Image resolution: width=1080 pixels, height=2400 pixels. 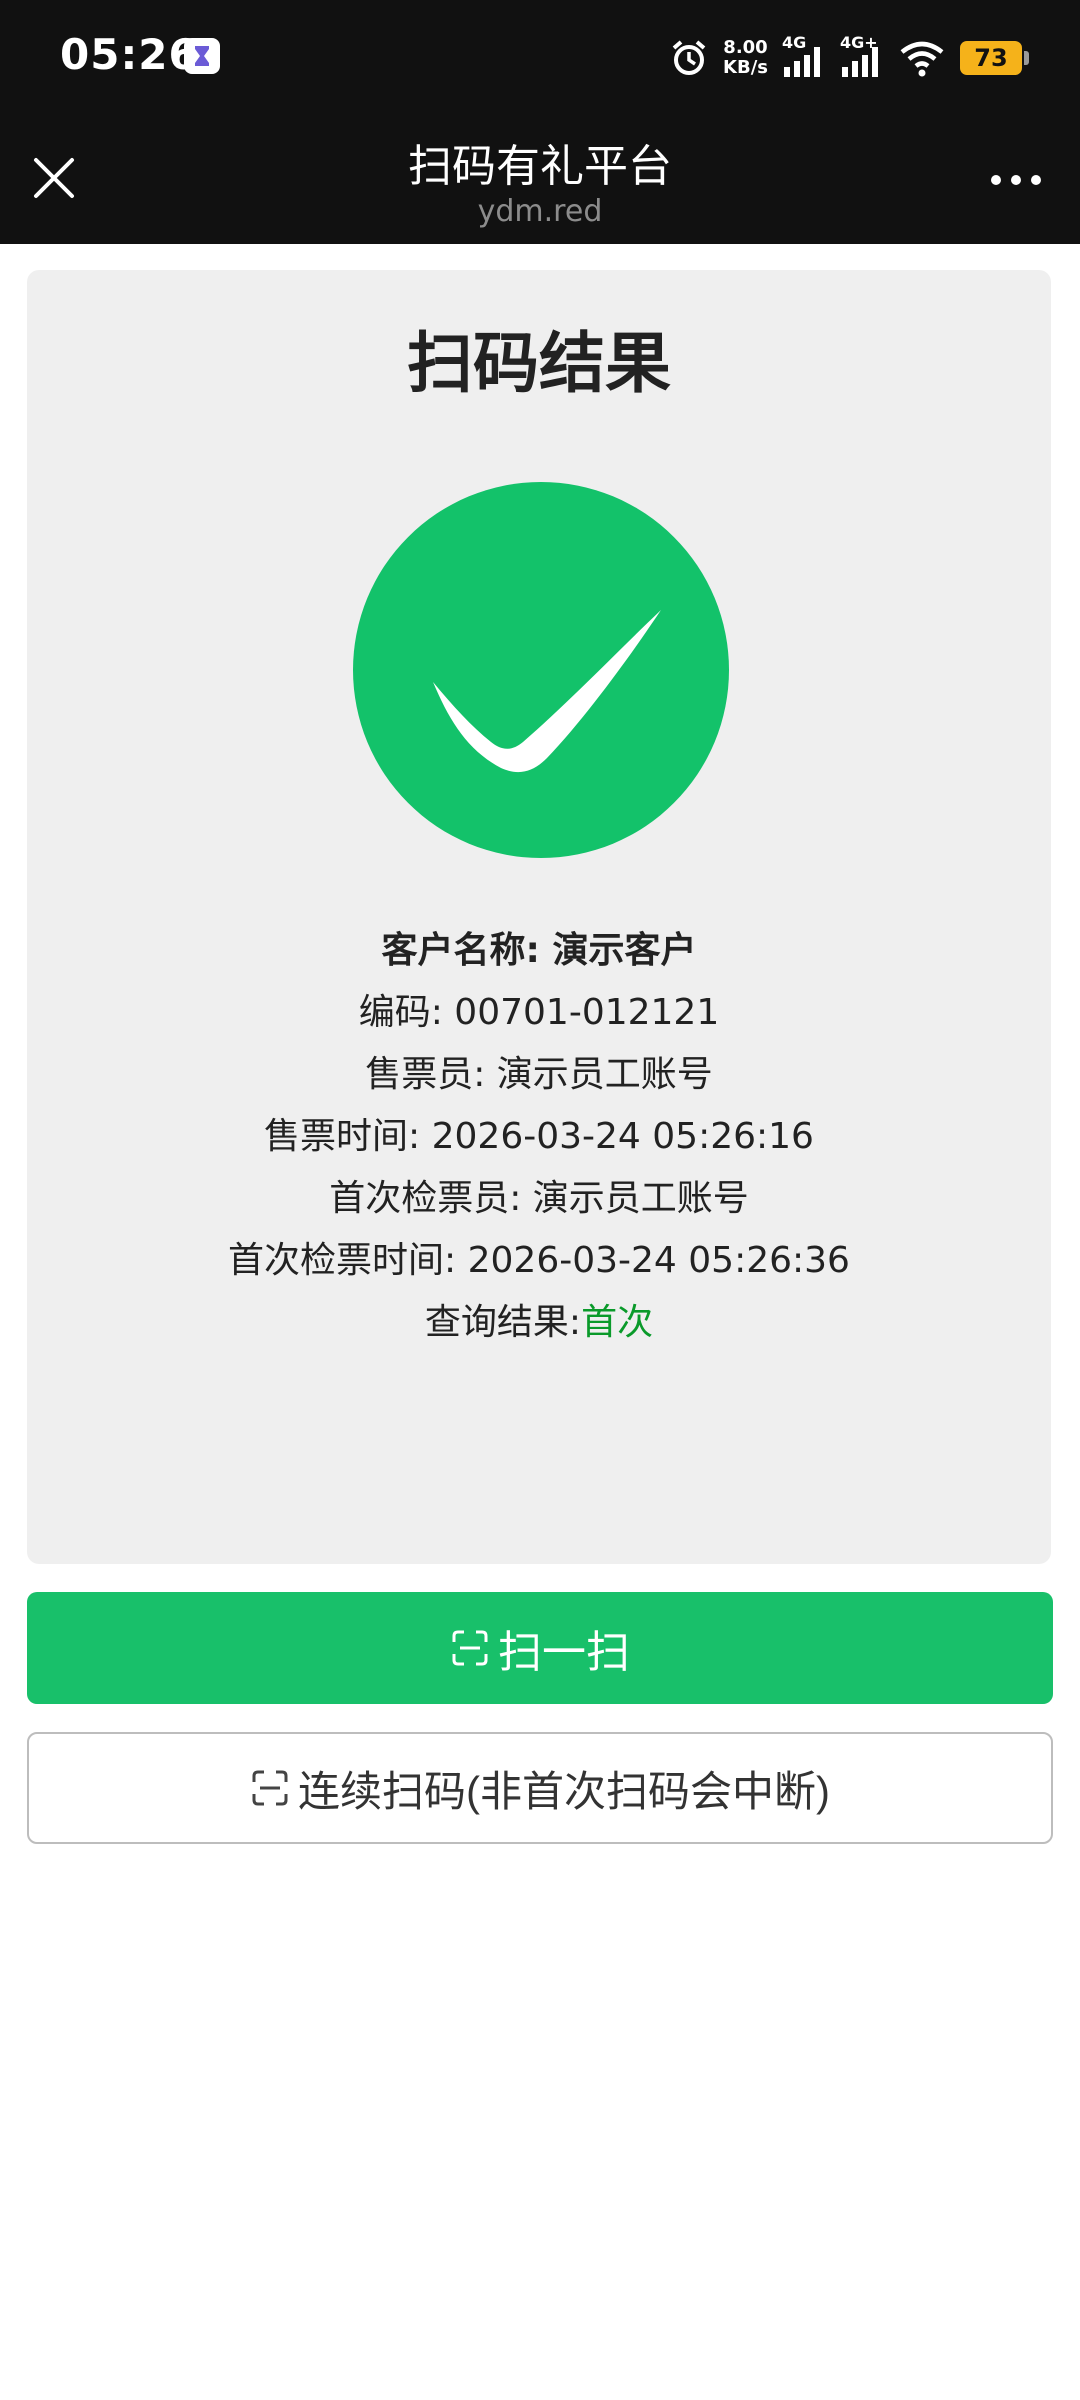 I want to click on battery-level: 73, so click(x=991, y=58).